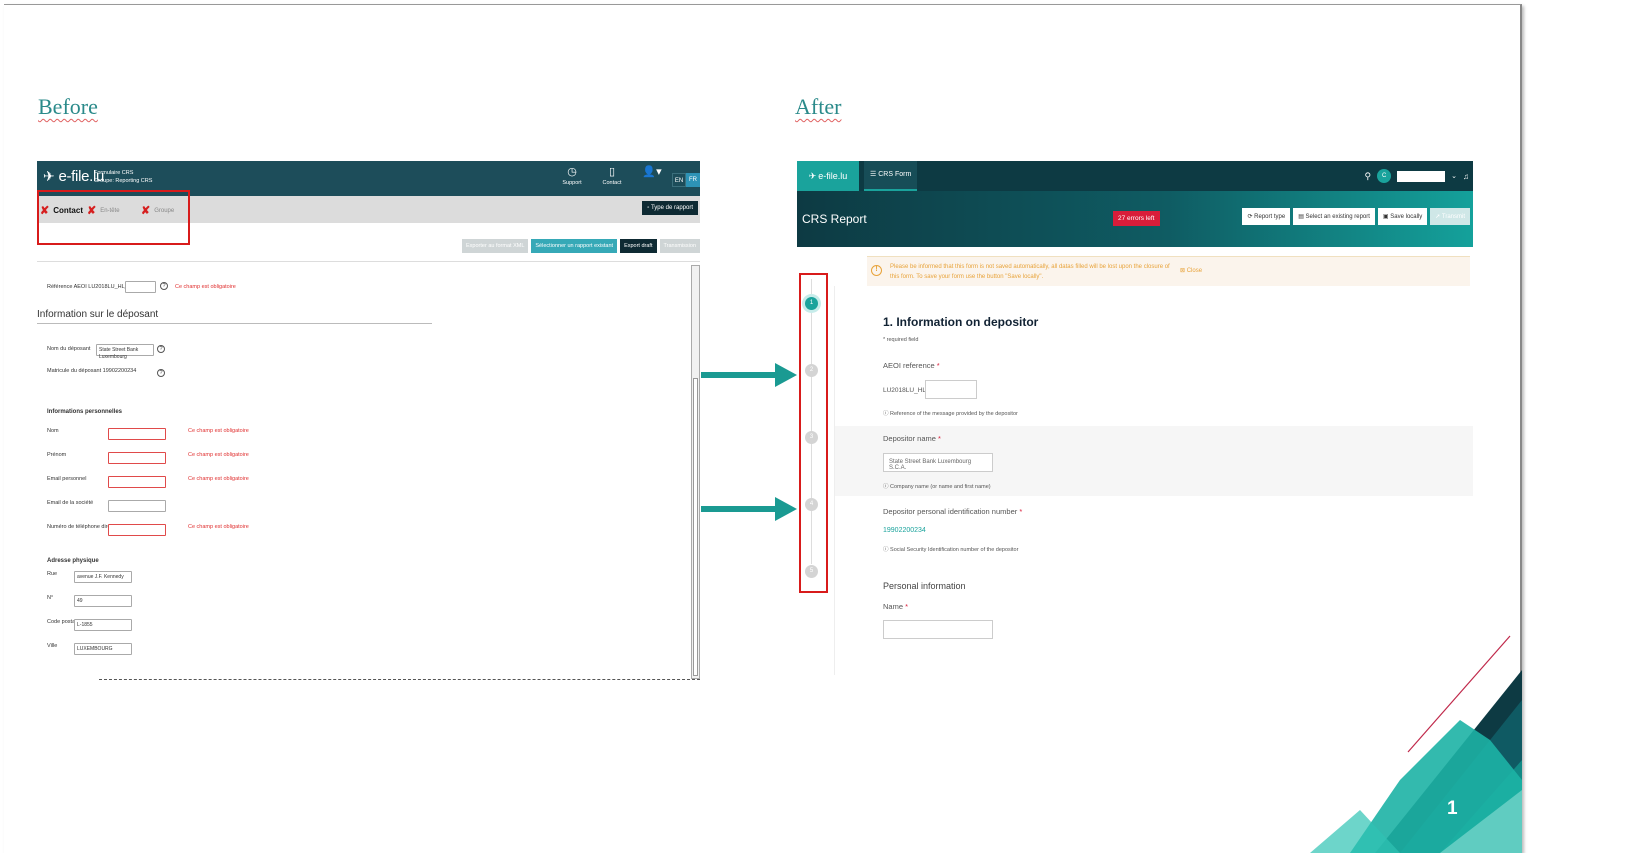 This screenshot has width=1635, height=853. I want to click on field-label: Email personnel, so click(67, 479).